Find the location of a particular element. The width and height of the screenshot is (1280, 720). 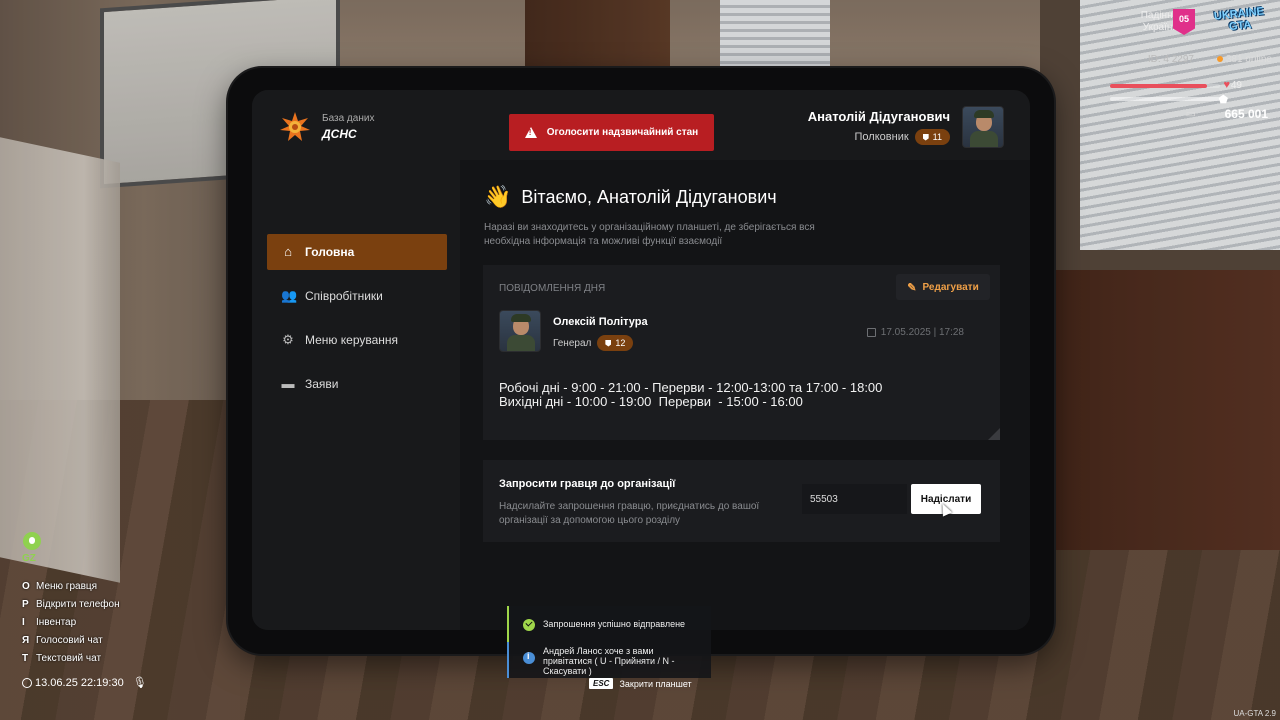

sidebar-item-applications: ▬ Заяви is located at coordinates (357, 384).